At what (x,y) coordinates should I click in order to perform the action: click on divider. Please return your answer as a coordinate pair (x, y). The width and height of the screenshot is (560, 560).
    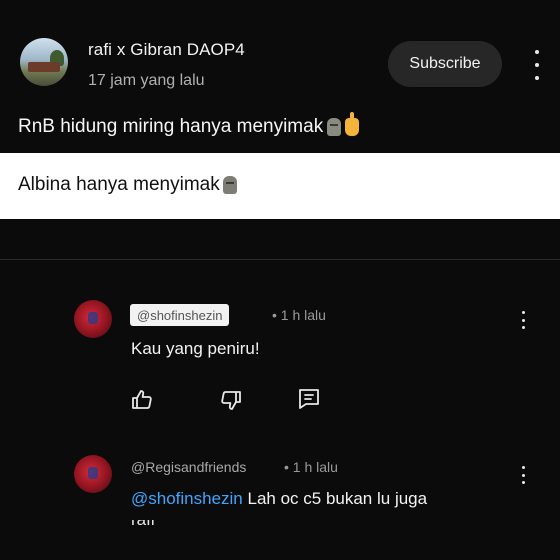
    Looking at the image, I should click on (280, 259).